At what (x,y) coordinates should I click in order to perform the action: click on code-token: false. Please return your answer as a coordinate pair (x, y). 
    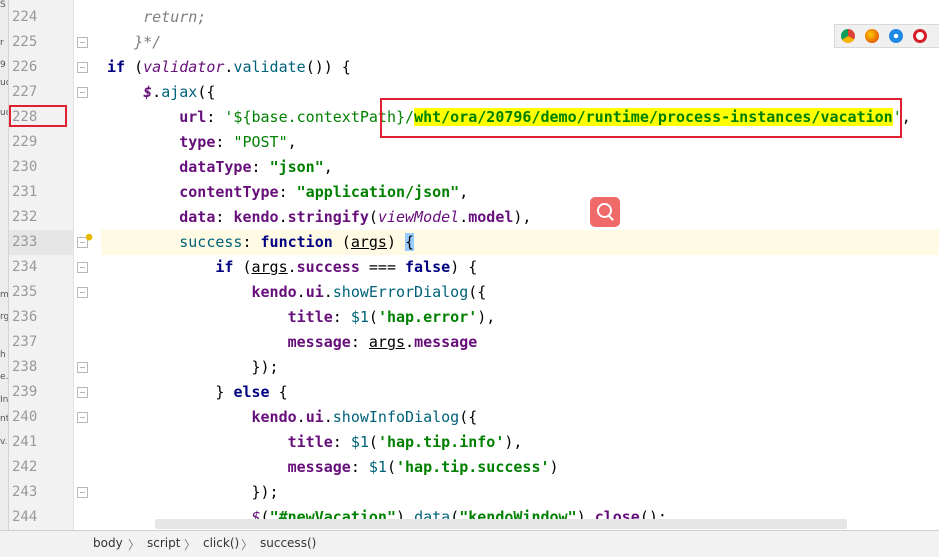
    Looking at the image, I should click on (428, 267).